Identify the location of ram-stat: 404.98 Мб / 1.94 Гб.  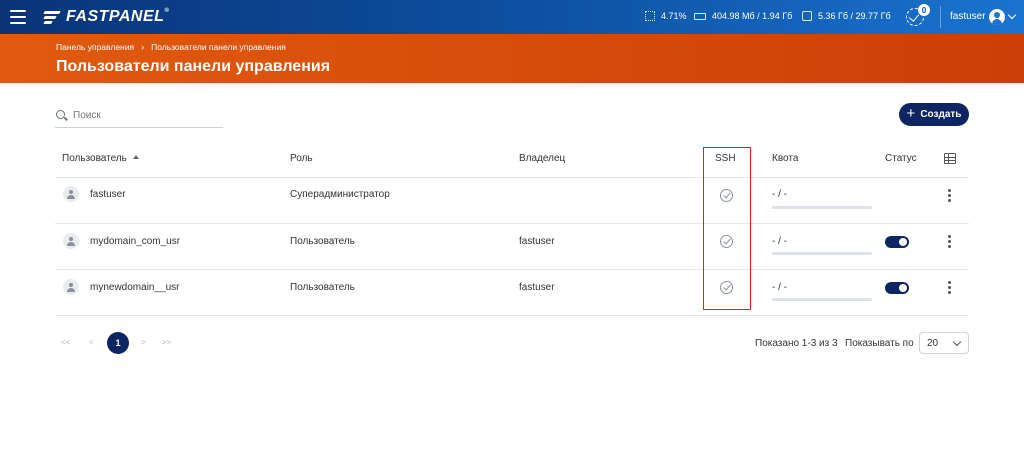
(743, 16).